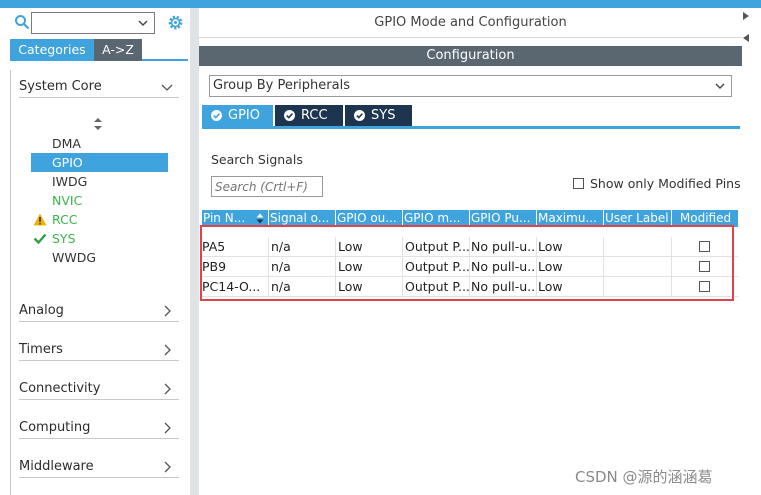 The height and width of the screenshot is (495, 761). I want to click on search-icon, so click(22, 22).